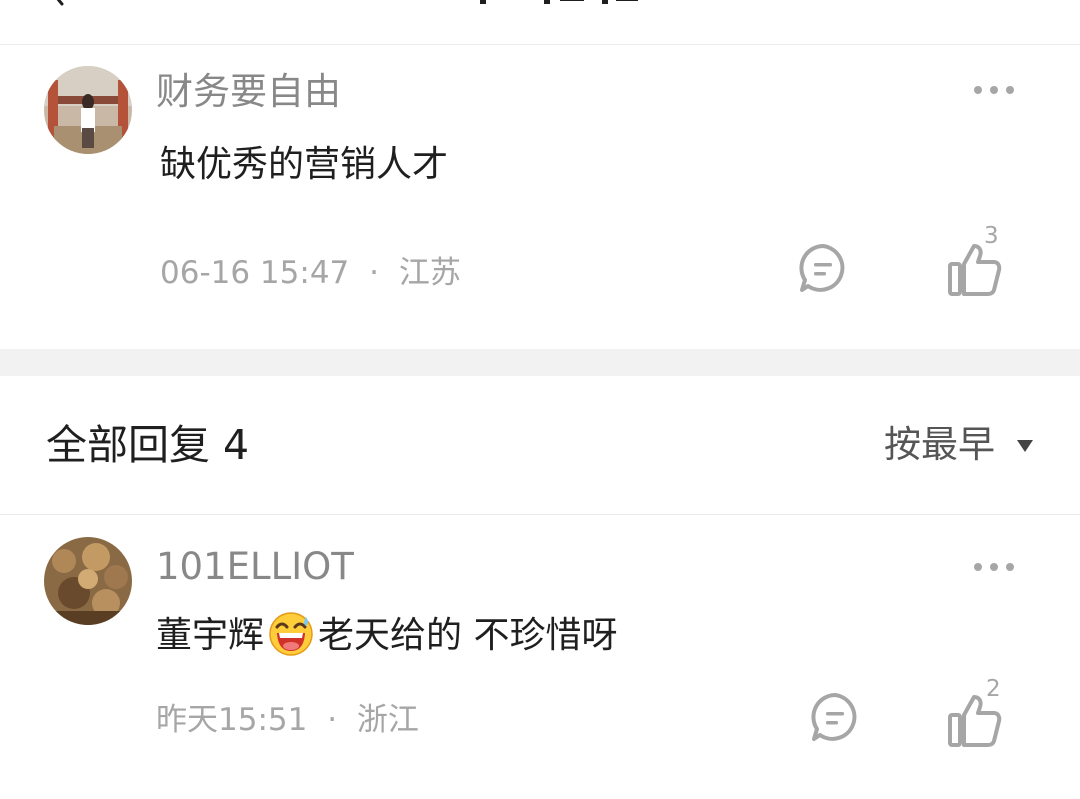 This screenshot has height=799, width=1080. I want to click on replies-title: 全部回复 4, so click(148, 445).